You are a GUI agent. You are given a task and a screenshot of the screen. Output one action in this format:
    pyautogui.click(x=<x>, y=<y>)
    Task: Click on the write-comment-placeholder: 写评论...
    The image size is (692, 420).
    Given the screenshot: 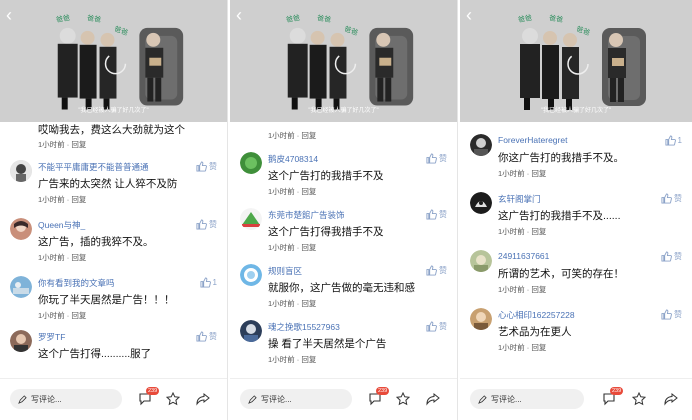 What is the action you would take?
    pyautogui.click(x=276, y=399)
    